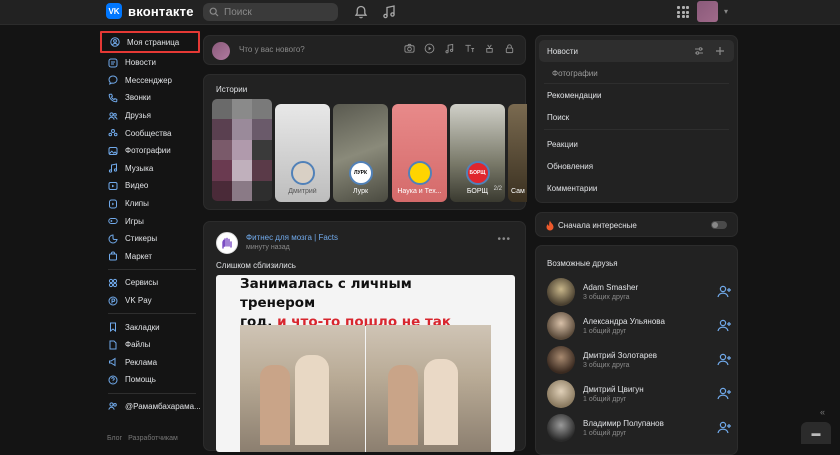 The height and width of the screenshot is (455, 840). What do you see at coordinates (150, 151) in the screenshot?
I see `sidebar-item-photos: Фотографии` at bounding box center [150, 151].